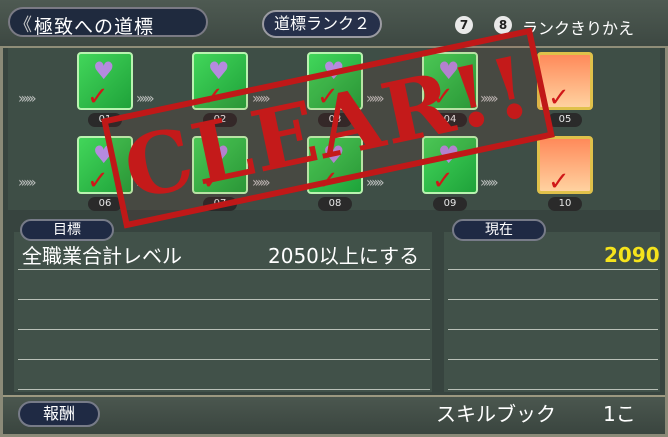 The height and width of the screenshot is (437, 668). What do you see at coordinates (565, 166) in the screenshot?
I see `milestone-tile-10: ✓` at bounding box center [565, 166].